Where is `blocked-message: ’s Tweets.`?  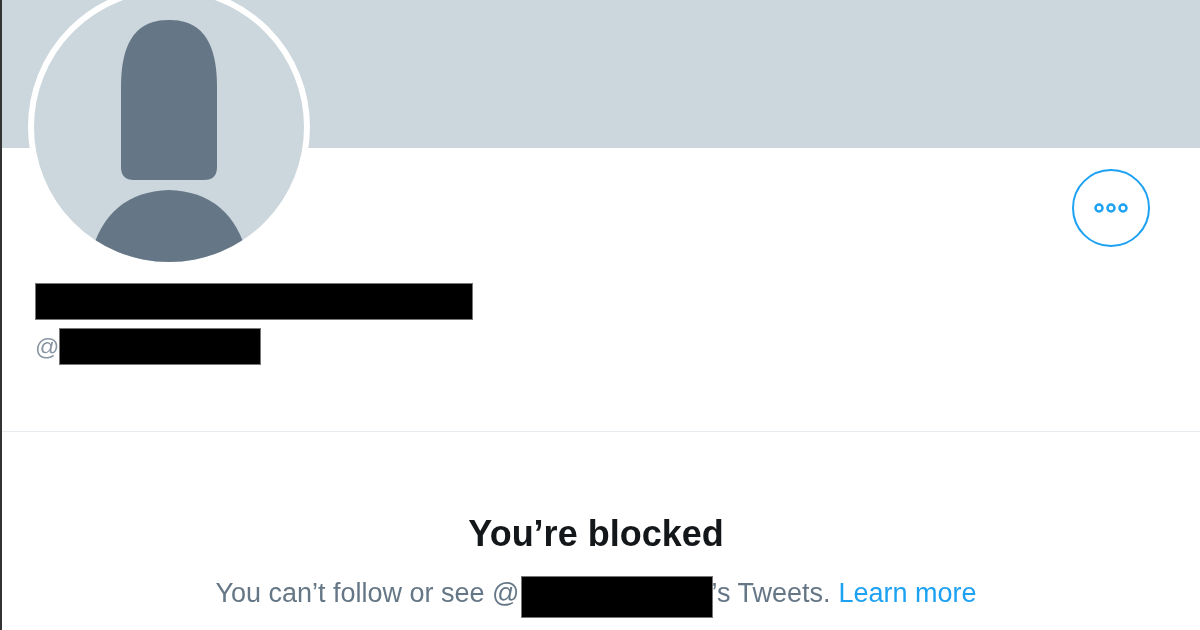 blocked-message: ’s Tweets. is located at coordinates (771, 593).